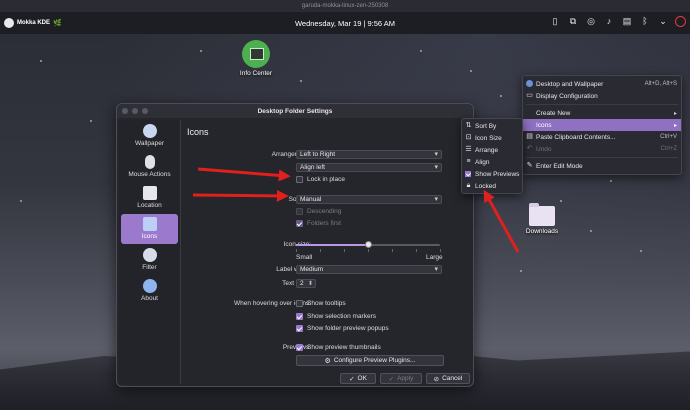 This screenshot has width=690, height=410. I want to click on screenshot-icon: ⧉, so click(573, 21).